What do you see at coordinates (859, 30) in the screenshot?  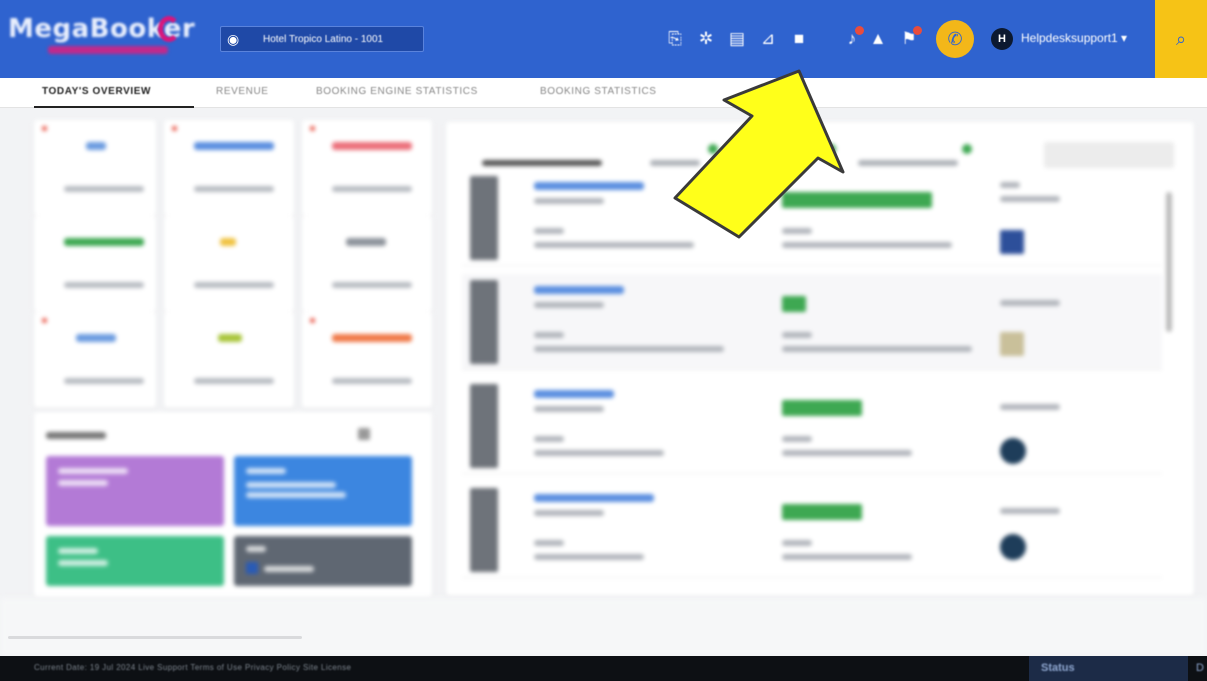 I see `pin-notification-dot` at bounding box center [859, 30].